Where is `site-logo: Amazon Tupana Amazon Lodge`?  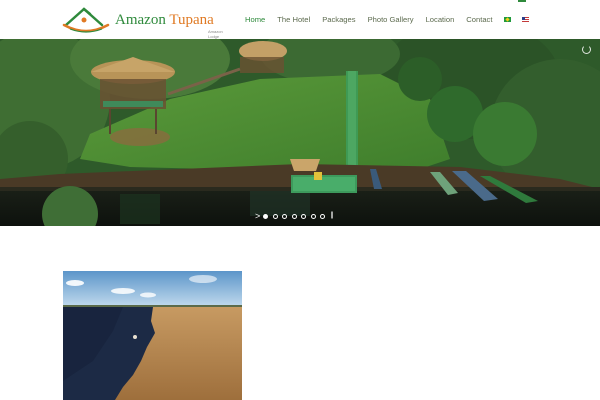
site-logo: Amazon Tupana Amazon Lodge is located at coordinates (145, 21).